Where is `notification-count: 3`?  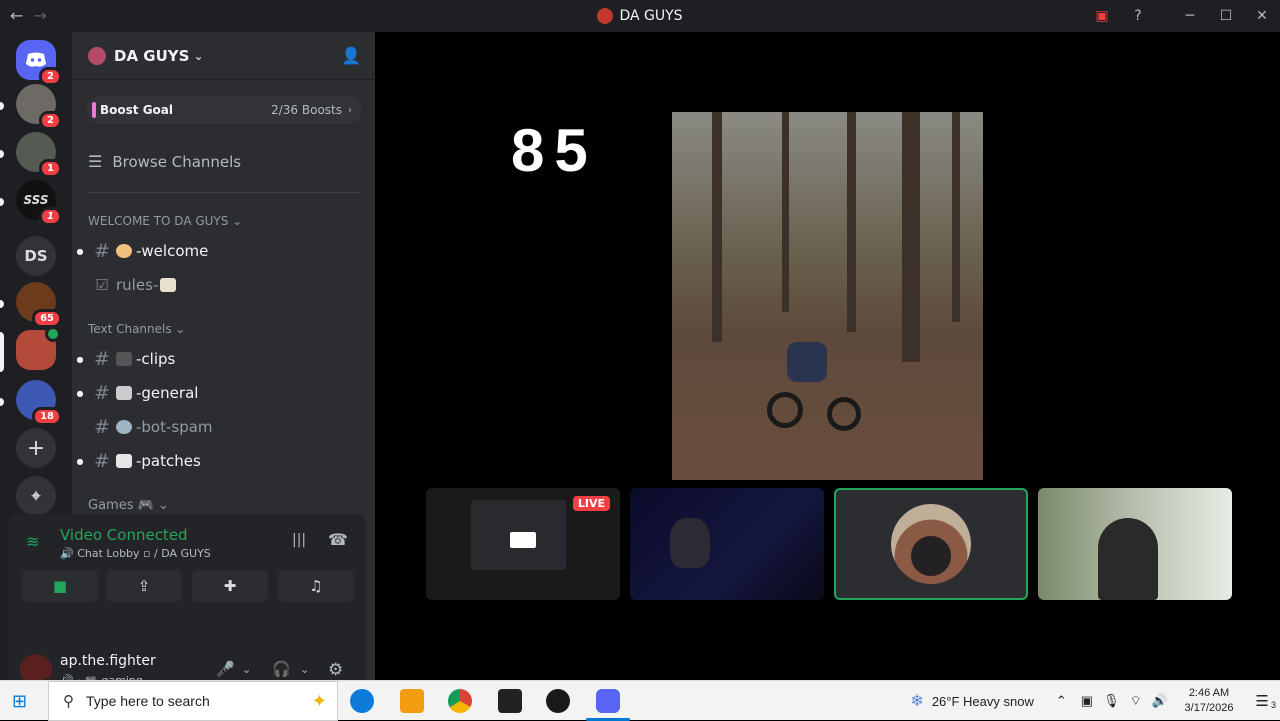 notification-count: 3 is located at coordinates (1273, 705).